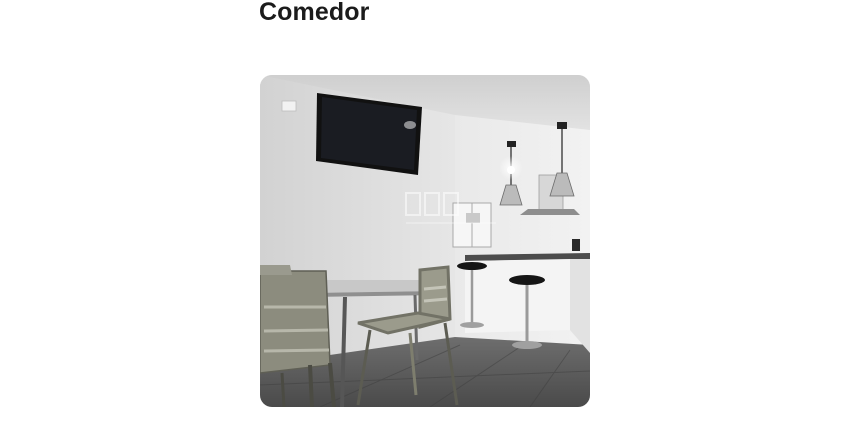  What do you see at coordinates (369, 134) in the screenshot?
I see `tv` at bounding box center [369, 134].